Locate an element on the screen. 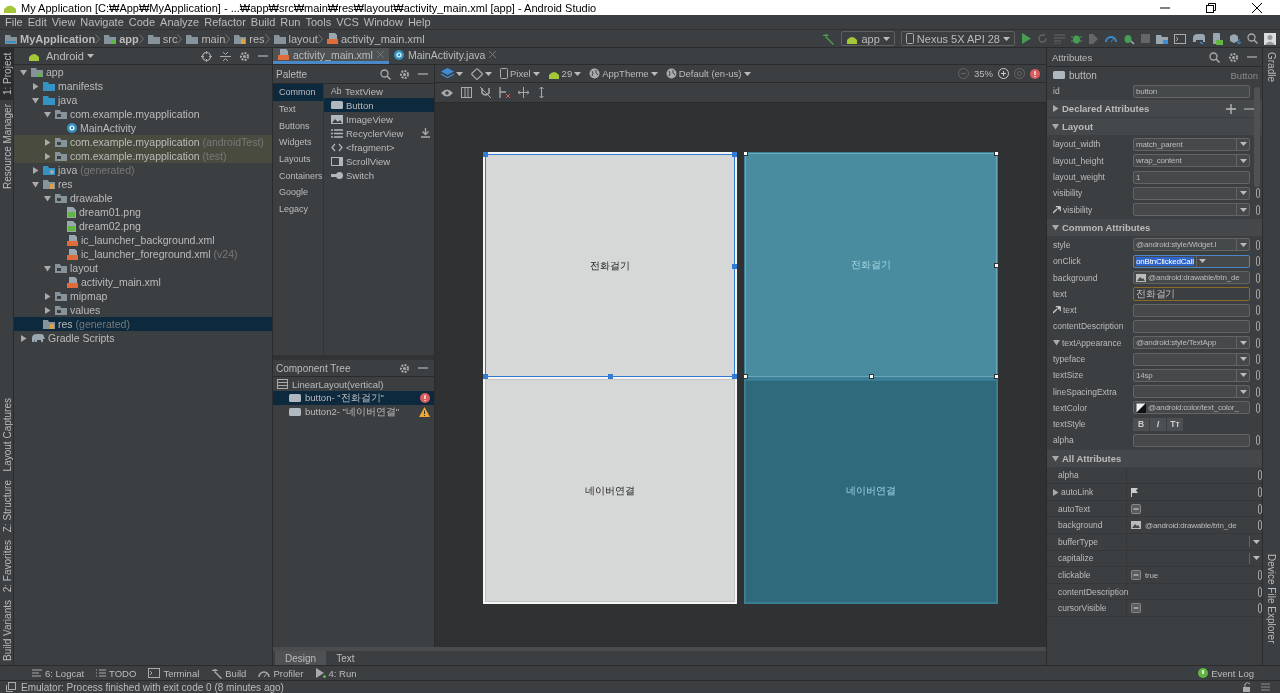 The image size is (1280, 693). dropdown-field: onBtnClickedCall is located at coordinates (1191, 261).